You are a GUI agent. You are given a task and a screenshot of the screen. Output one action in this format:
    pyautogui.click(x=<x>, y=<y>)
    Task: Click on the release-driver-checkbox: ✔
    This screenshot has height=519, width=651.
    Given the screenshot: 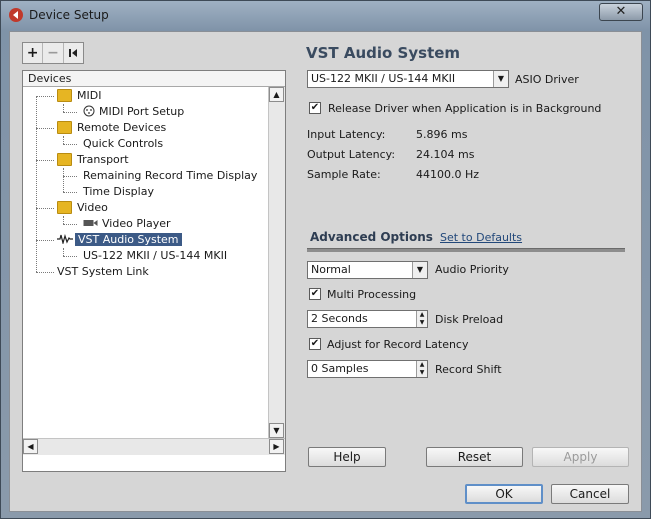 What is the action you would take?
    pyautogui.click(x=315, y=108)
    